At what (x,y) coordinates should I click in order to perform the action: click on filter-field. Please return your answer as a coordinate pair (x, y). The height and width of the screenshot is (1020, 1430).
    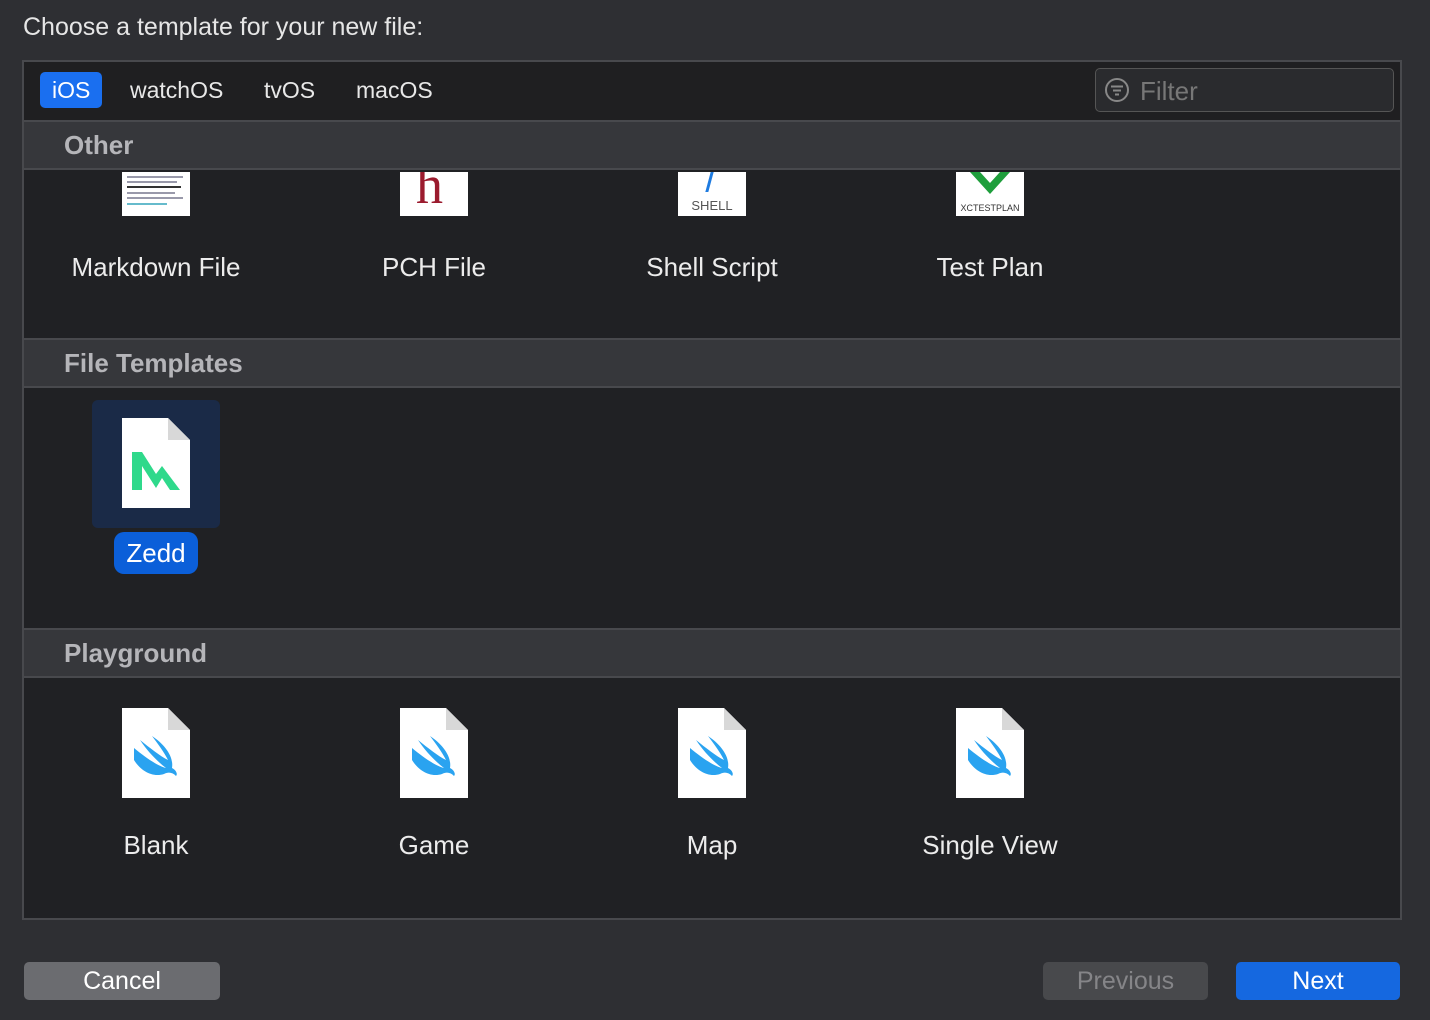
    Looking at the image, I should click on (1244, 90).